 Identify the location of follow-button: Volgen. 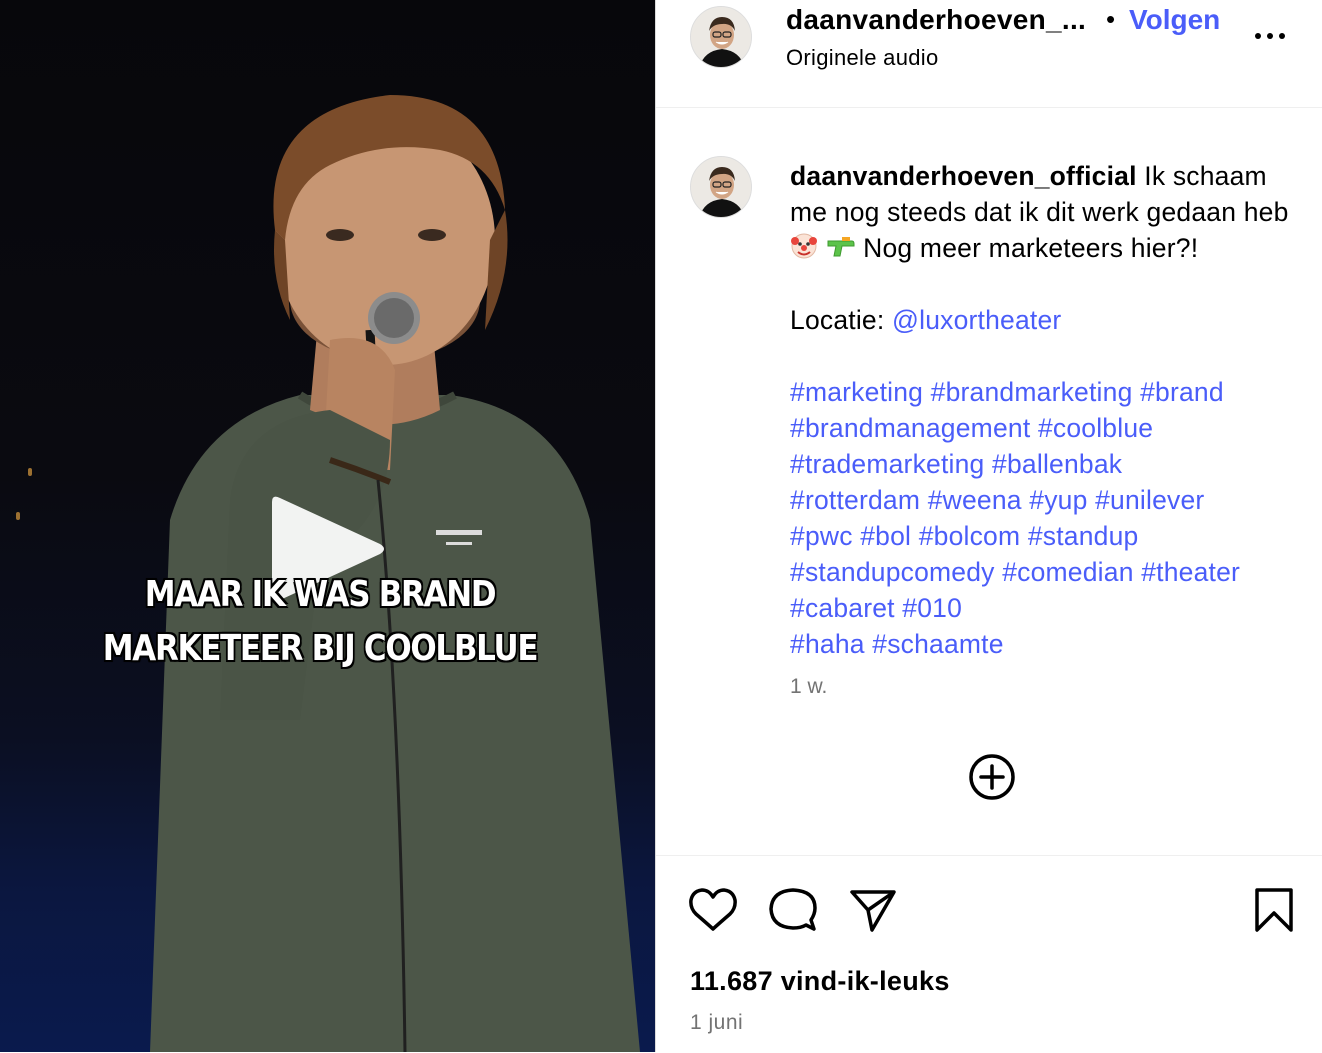
(1174, 20).